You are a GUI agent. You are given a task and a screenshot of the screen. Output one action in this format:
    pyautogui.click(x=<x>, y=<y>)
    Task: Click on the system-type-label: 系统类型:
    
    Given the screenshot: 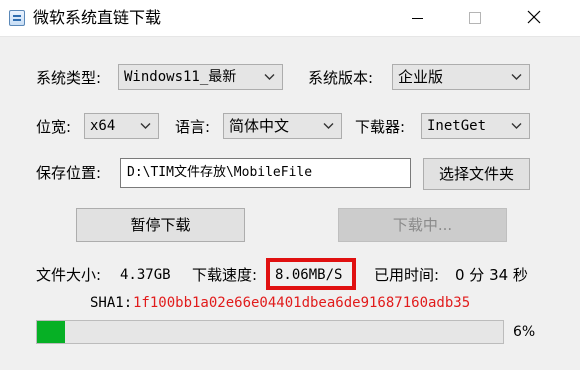 What is the action you would take?
    pyautogui.click(x=69, y=78)
    